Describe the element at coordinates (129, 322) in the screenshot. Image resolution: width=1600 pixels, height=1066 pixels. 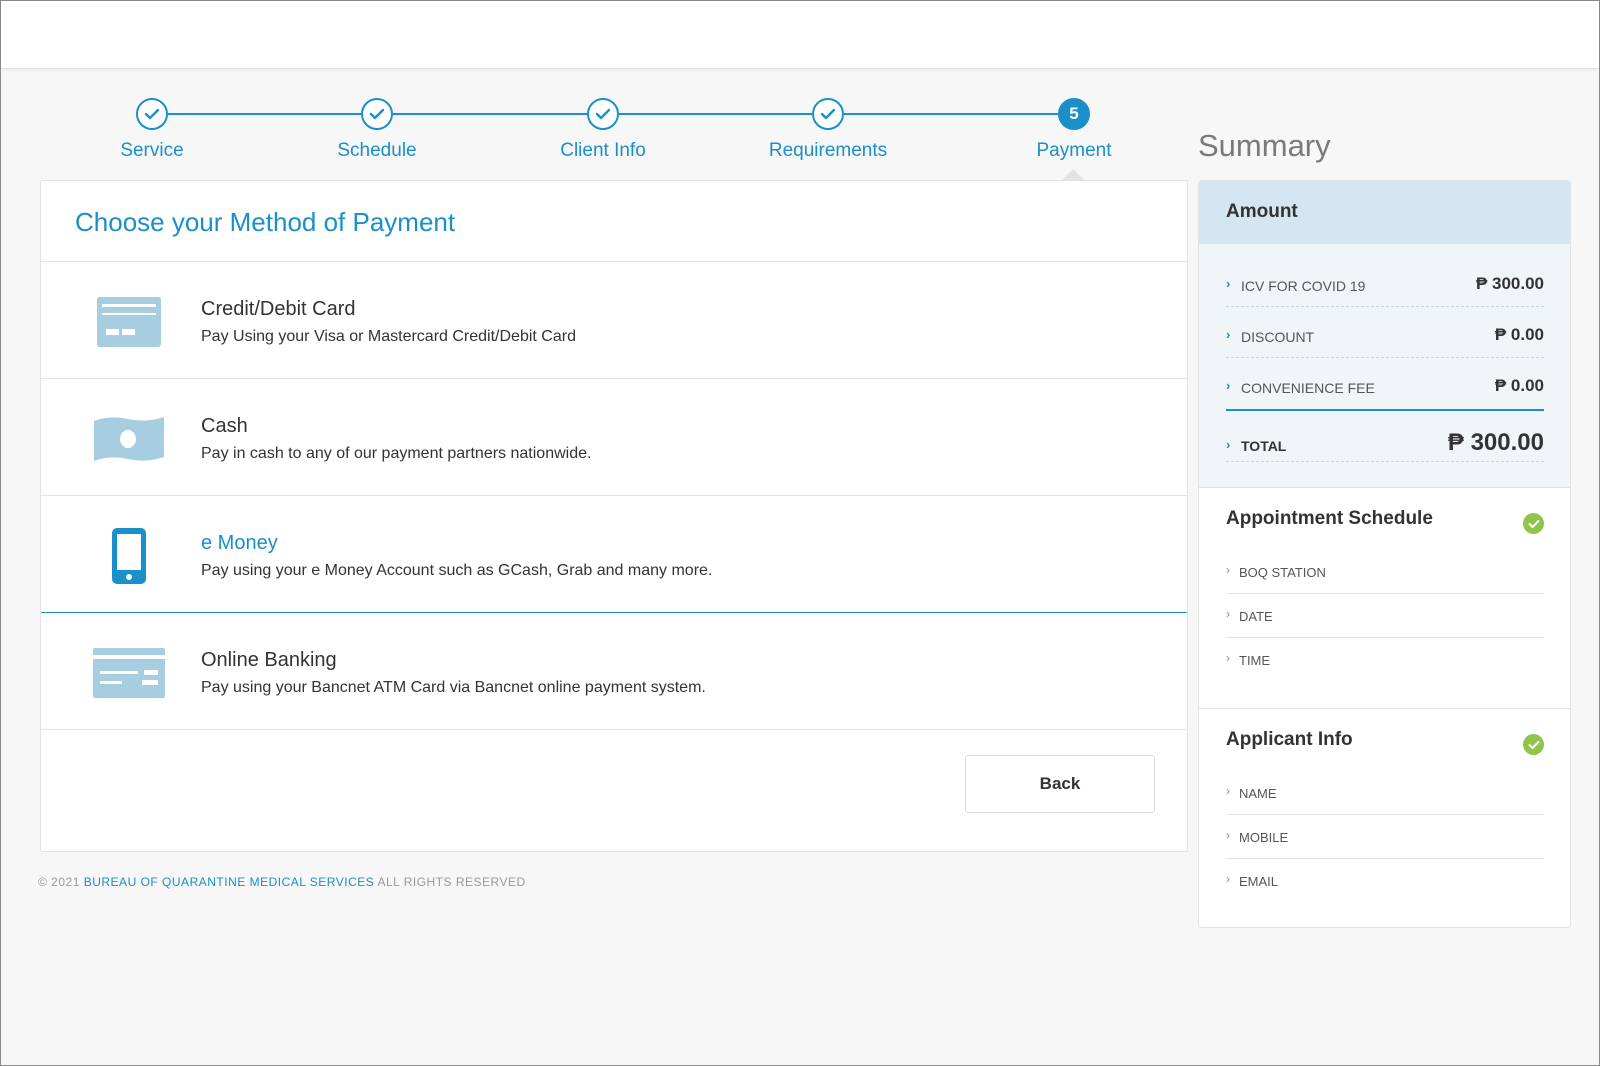
I see `credit-card-icon` at that location.